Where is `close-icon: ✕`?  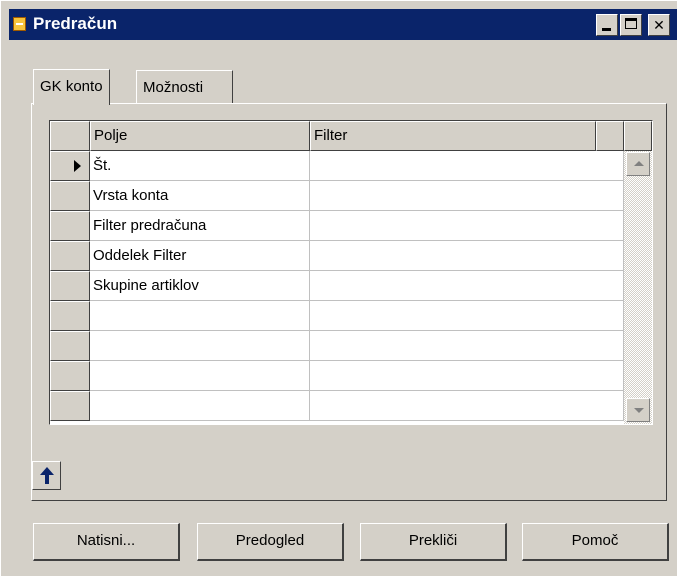
close-icon: ✕ is located at coordinates (659, 25).